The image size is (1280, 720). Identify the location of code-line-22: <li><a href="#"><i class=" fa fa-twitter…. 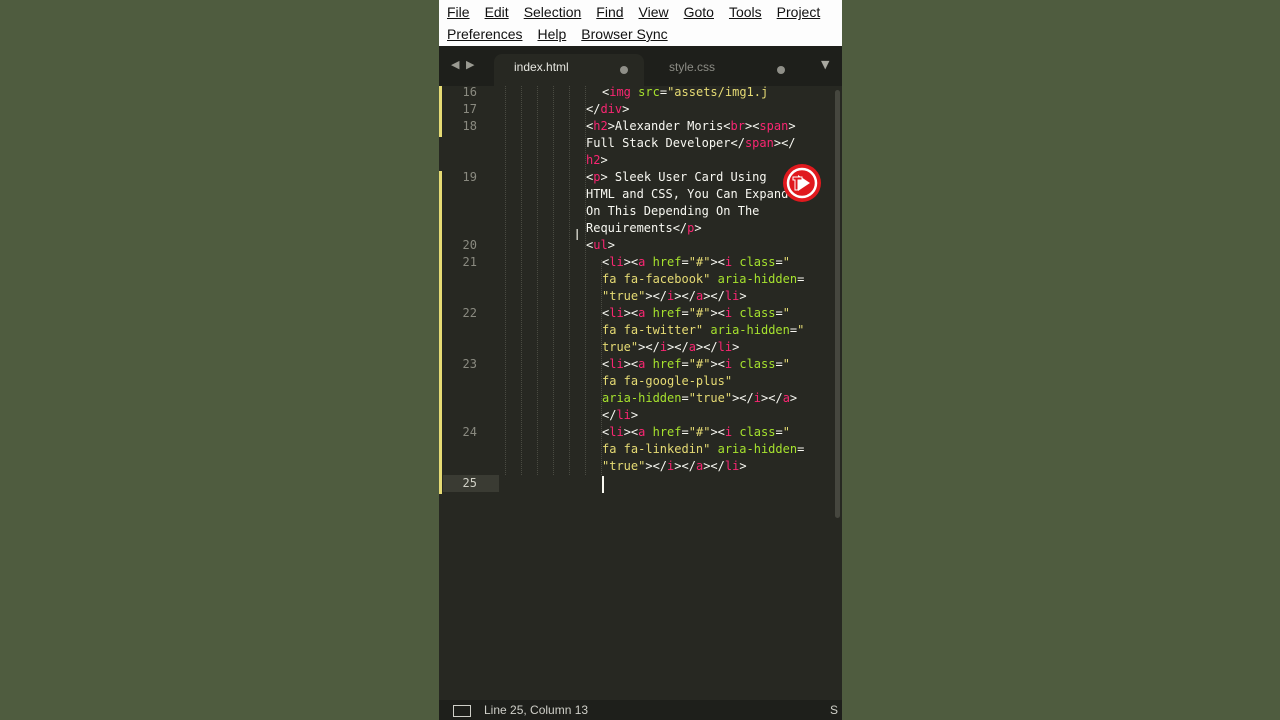
(703, 330).